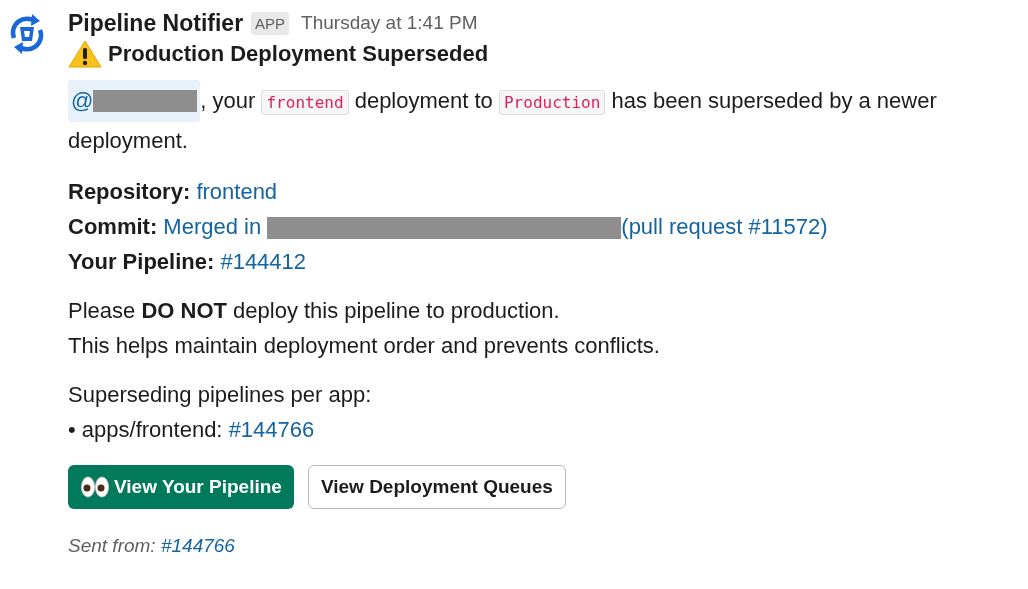  Describe the element at coordinates (495, 226) in the screenshot. I see `field-link: Merged in (pull request #11572)` at that location.